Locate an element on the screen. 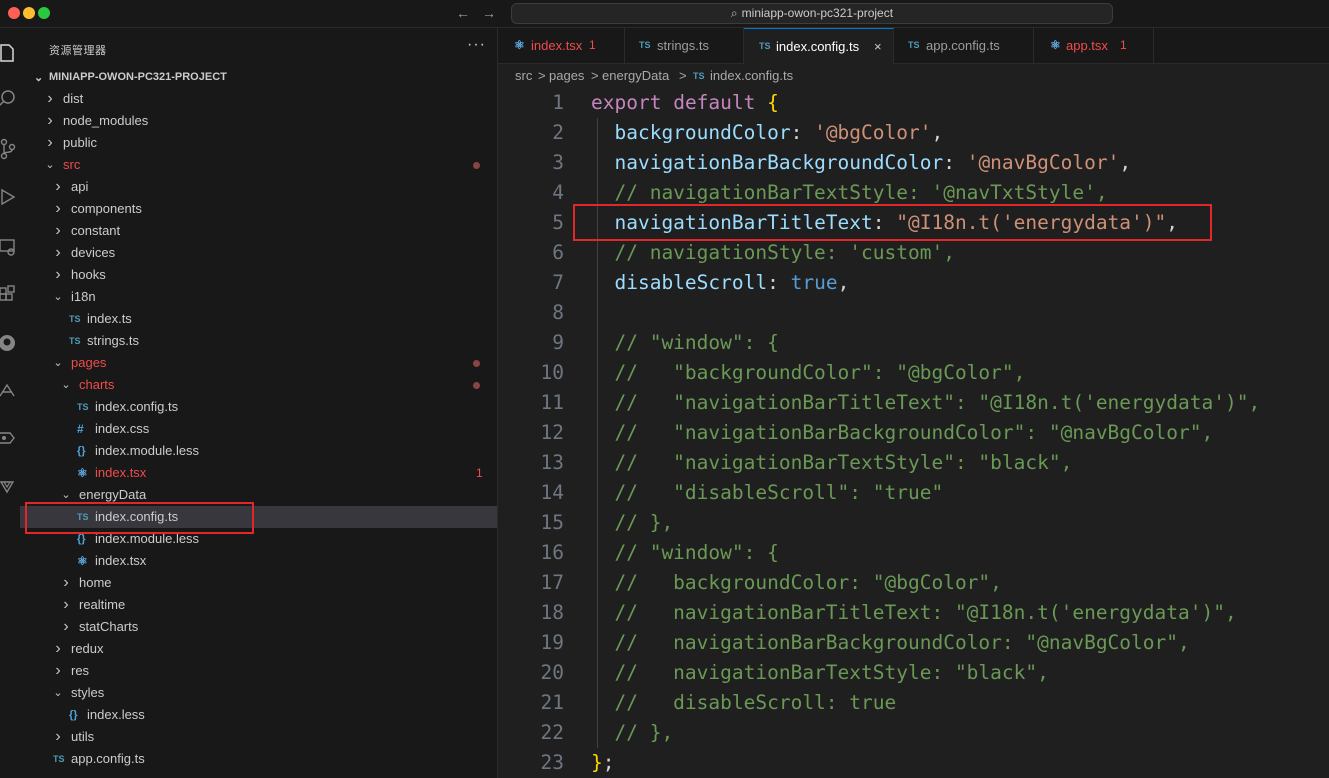 Image resolution: width=1329 pixels, height=778 pixels. command-center-search: ⌕ miniapp-owon-pc321-project is located at coordinates (812, 13).